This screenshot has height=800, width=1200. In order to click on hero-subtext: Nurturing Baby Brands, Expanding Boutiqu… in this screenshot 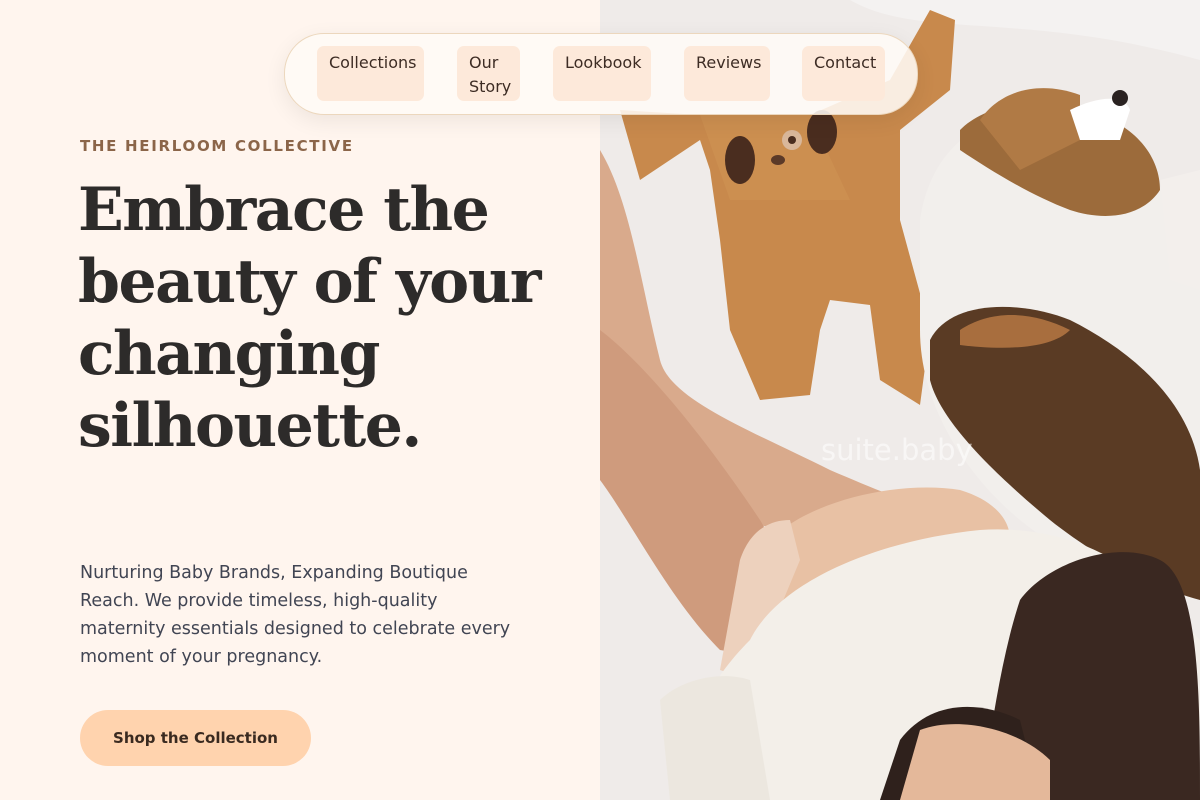, I will do `click(295, 615)`.